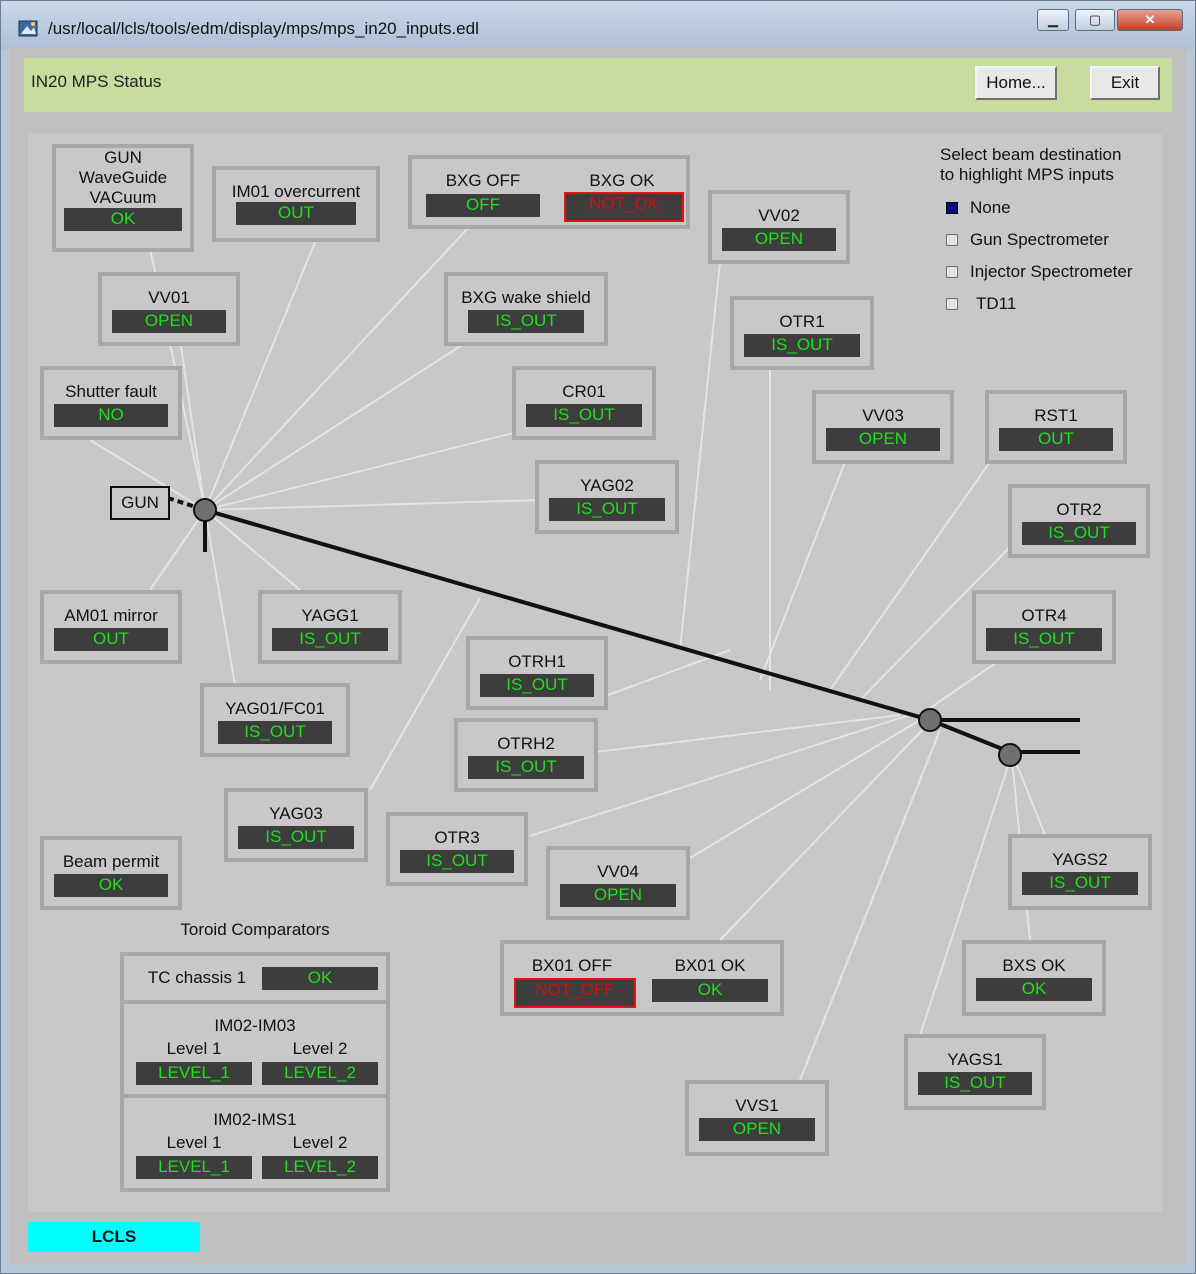  I want to click on otrh1-box: OTRH1 IS_OUT, so click(537, 673).